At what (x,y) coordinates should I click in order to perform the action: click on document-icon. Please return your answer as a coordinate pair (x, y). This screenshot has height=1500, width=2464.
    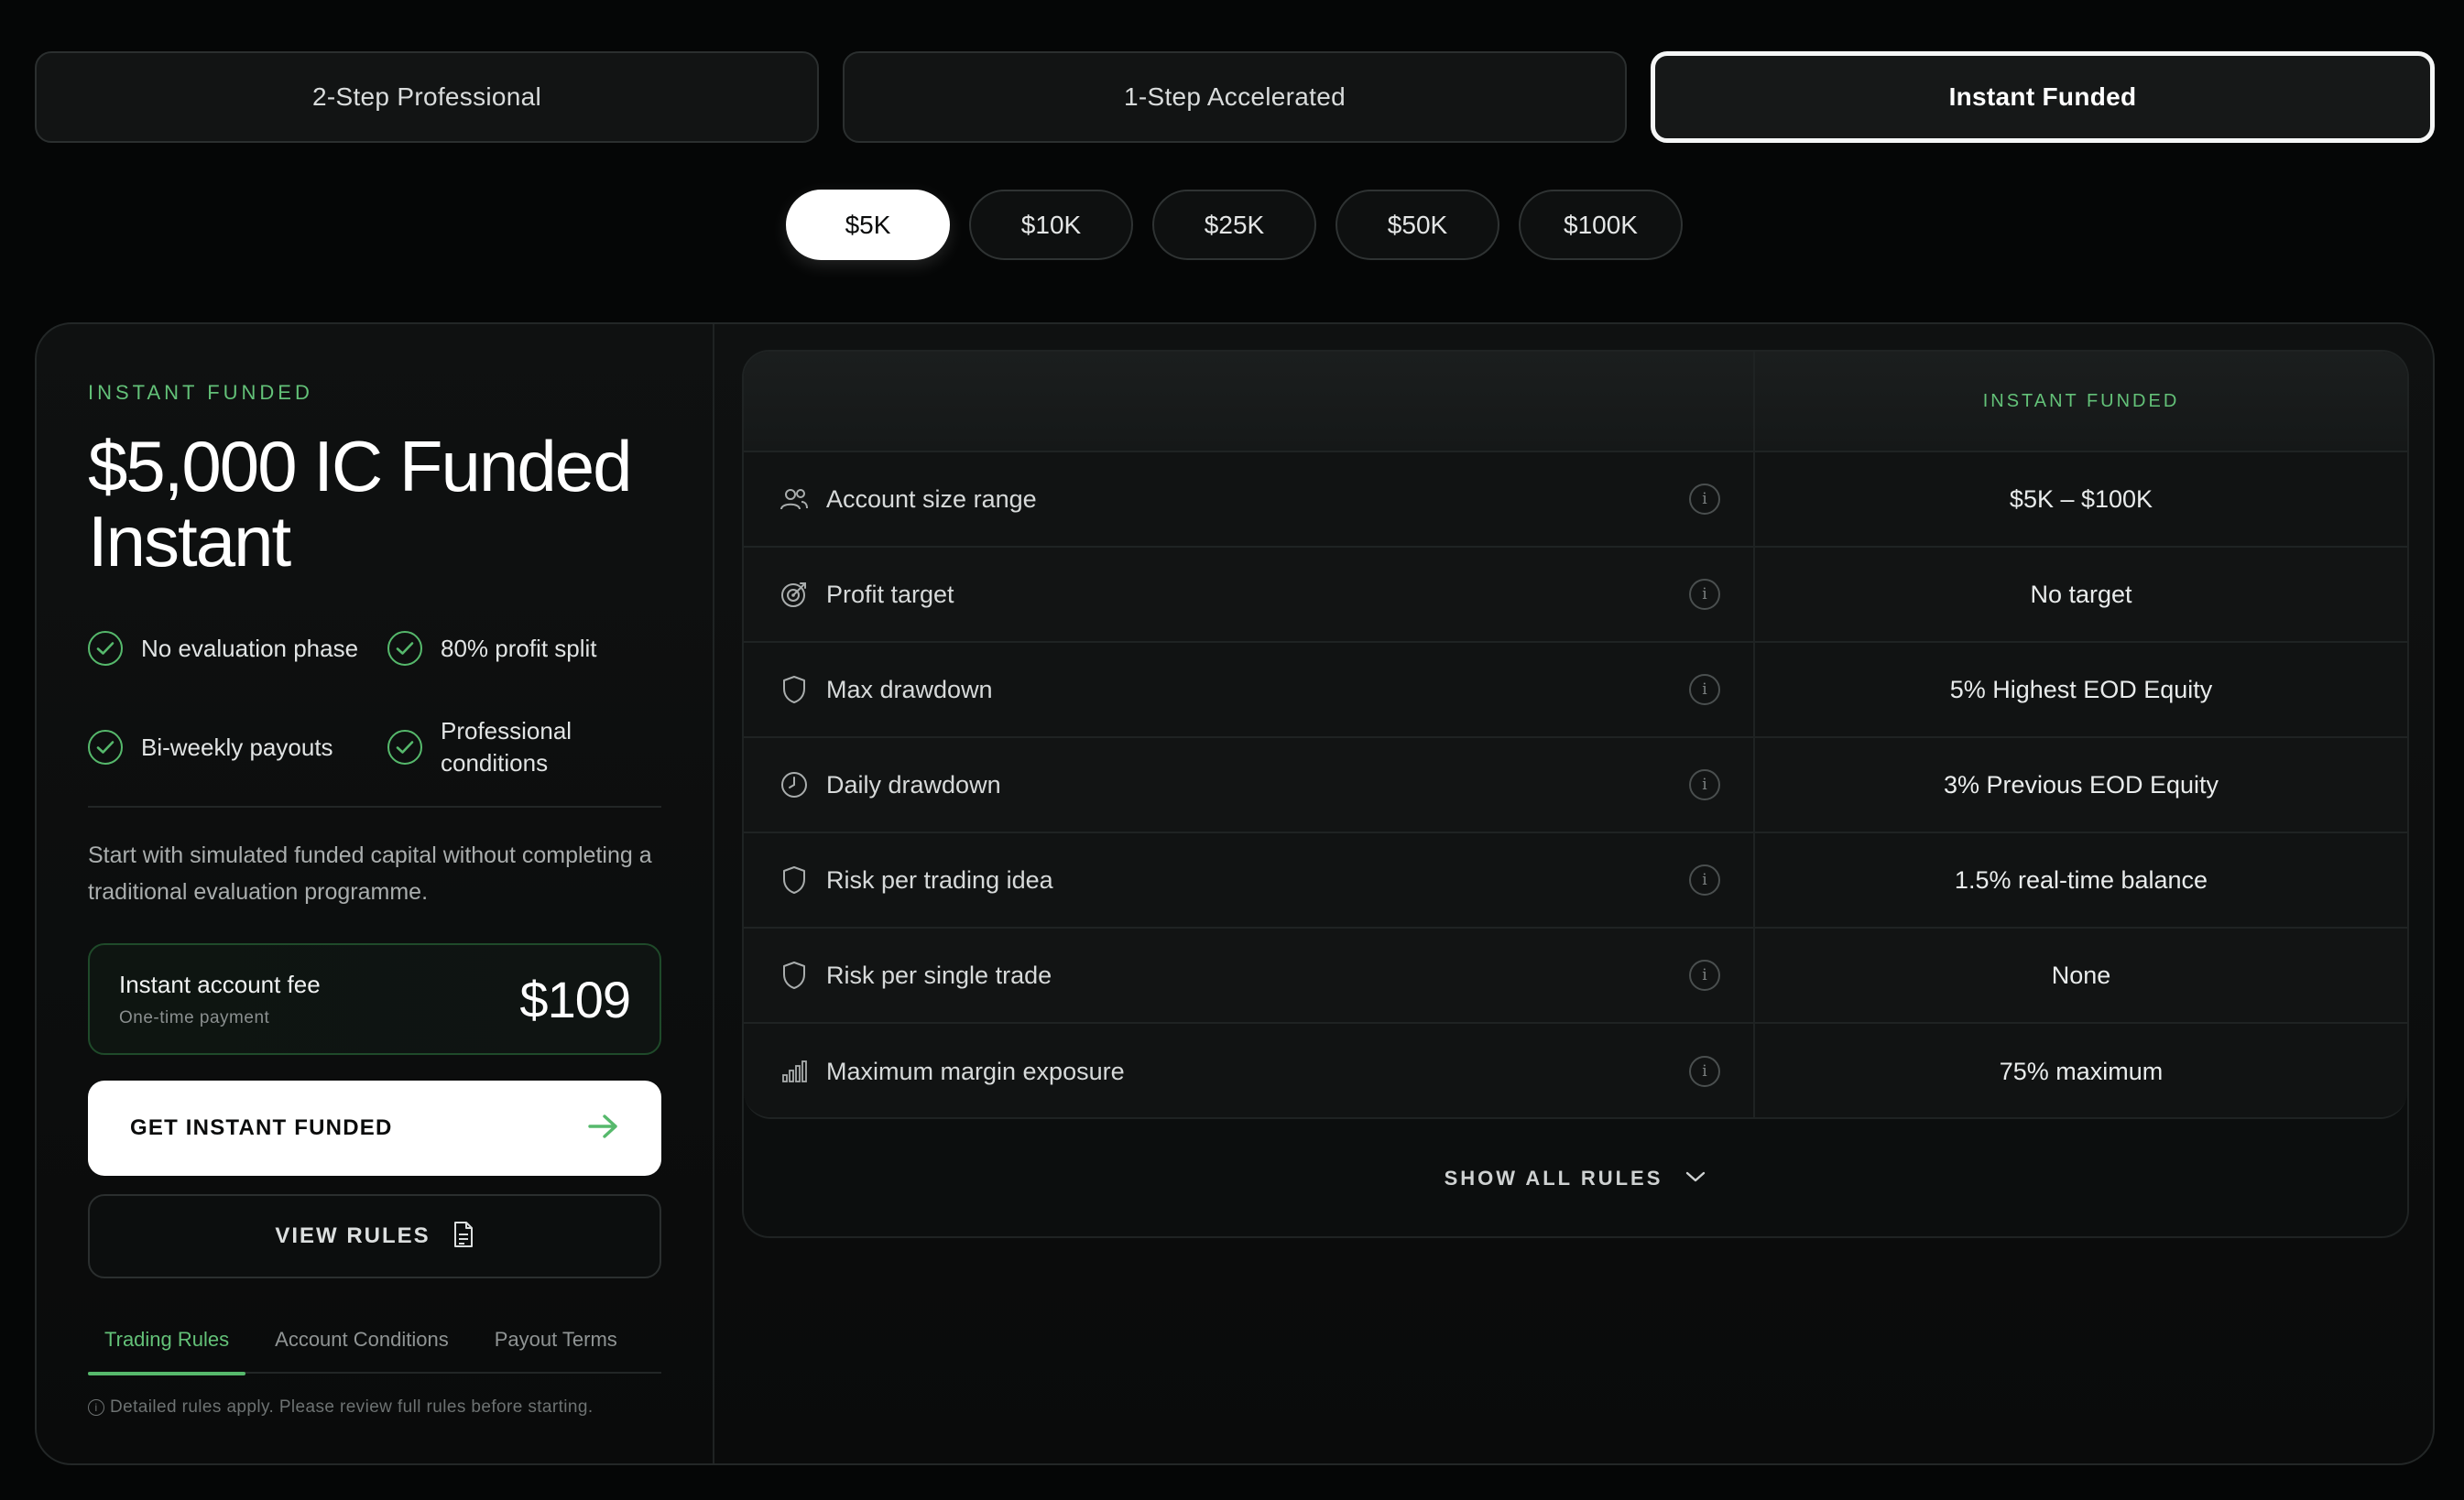
    Looking at the image, I should click on (463, 1237).